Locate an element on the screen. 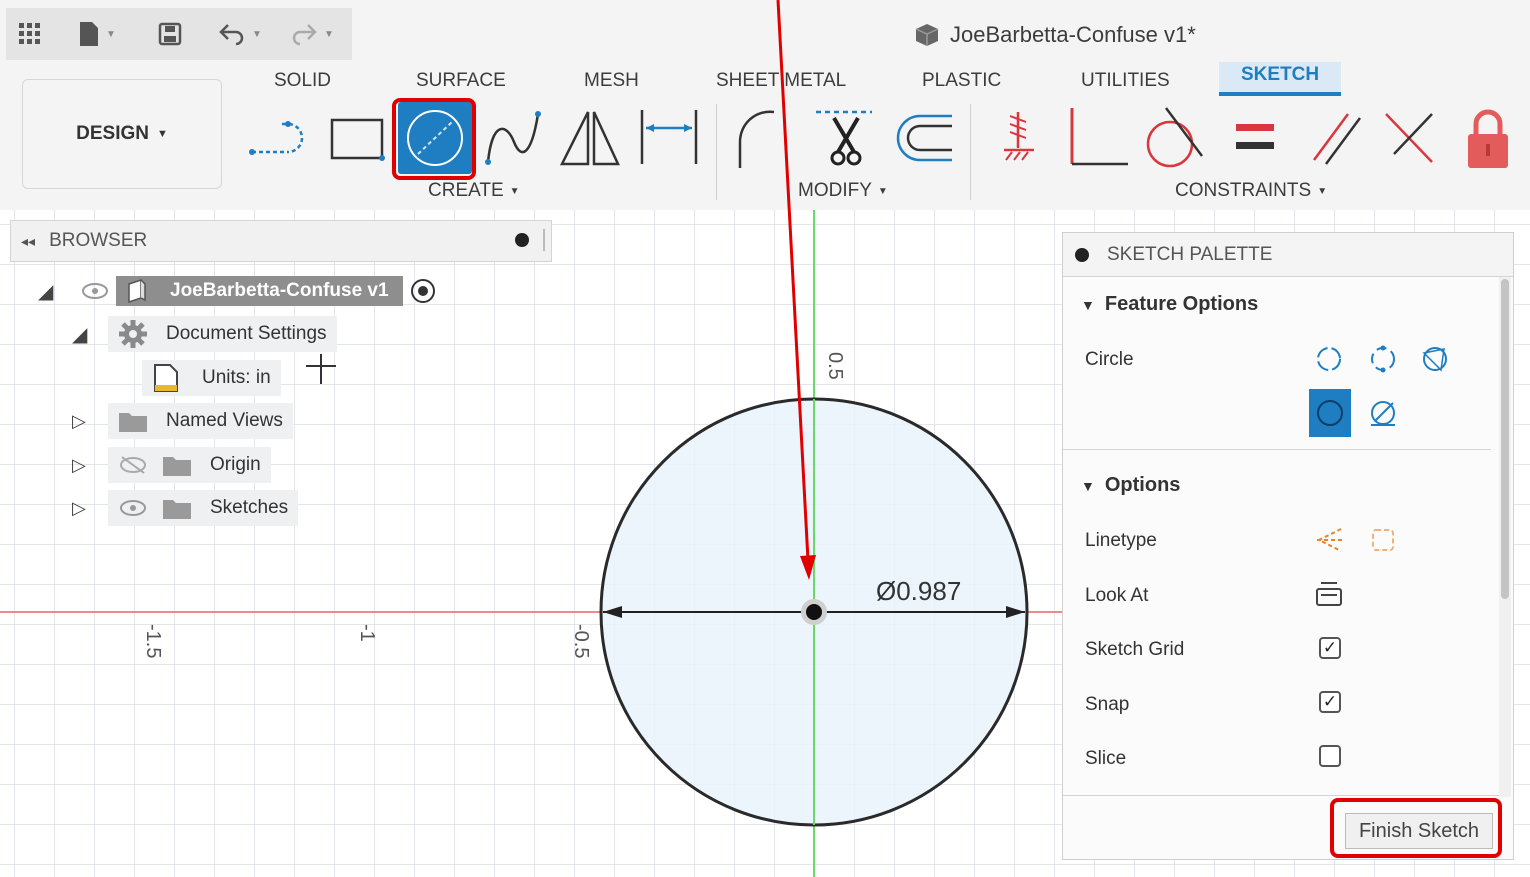 The width and height of the screenshot is (1530, 877). equal-constraint-icon is located at coordinates (1255, 137).